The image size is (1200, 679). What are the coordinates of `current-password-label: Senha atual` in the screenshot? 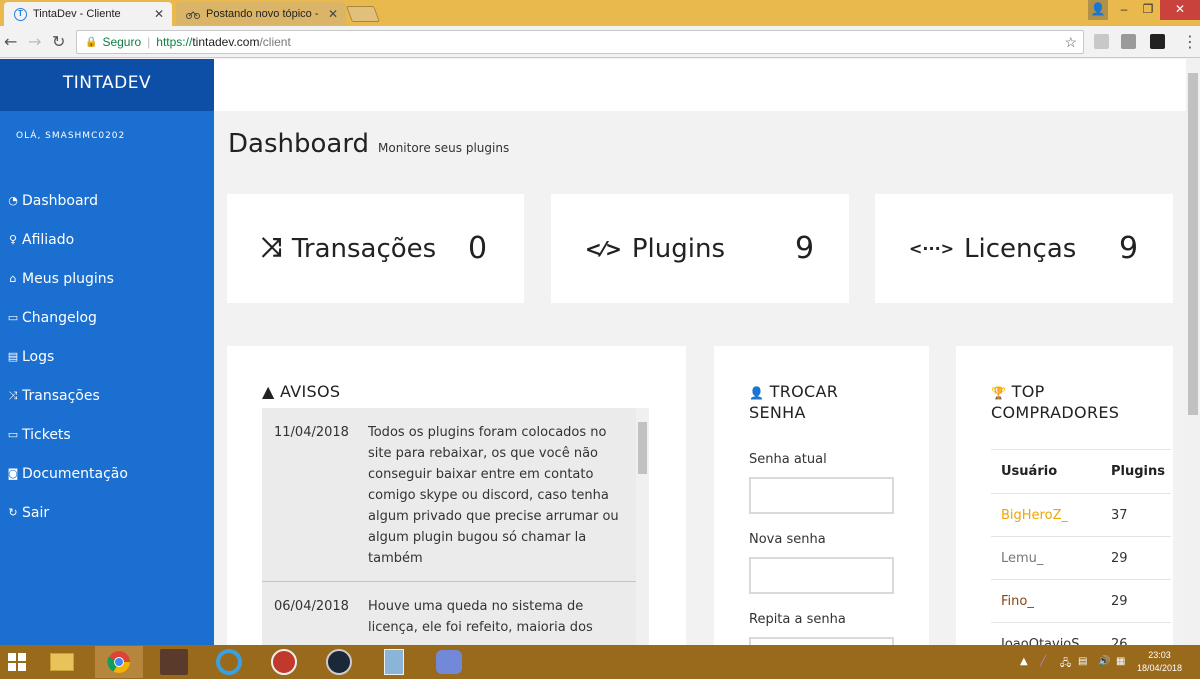 It's located at (788, 459).